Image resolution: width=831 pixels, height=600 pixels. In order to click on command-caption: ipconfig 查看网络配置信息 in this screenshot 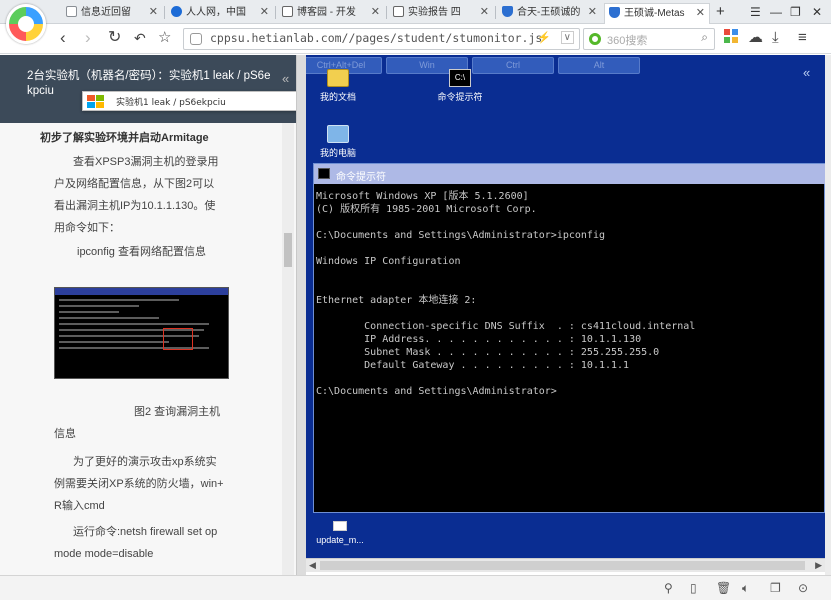, I will do `click(141, 252)`.